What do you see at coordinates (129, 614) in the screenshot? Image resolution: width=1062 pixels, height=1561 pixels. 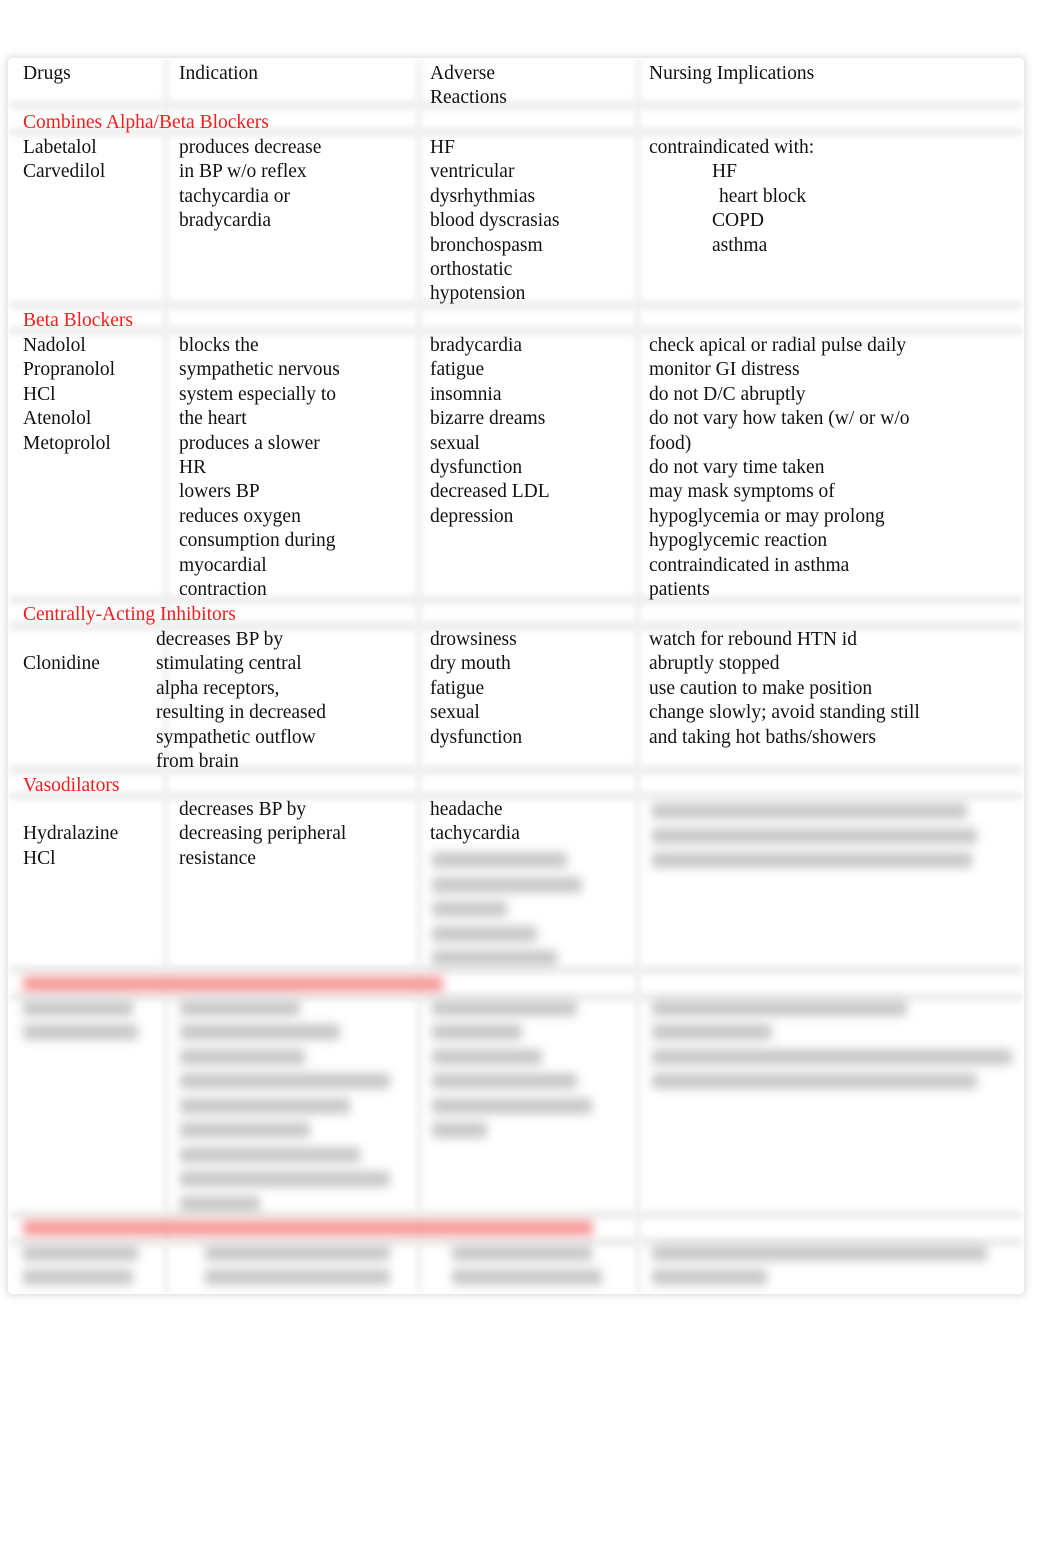 I see `section-title: Centrally-Acting Inhibitors` at bounding box center [129, 614].